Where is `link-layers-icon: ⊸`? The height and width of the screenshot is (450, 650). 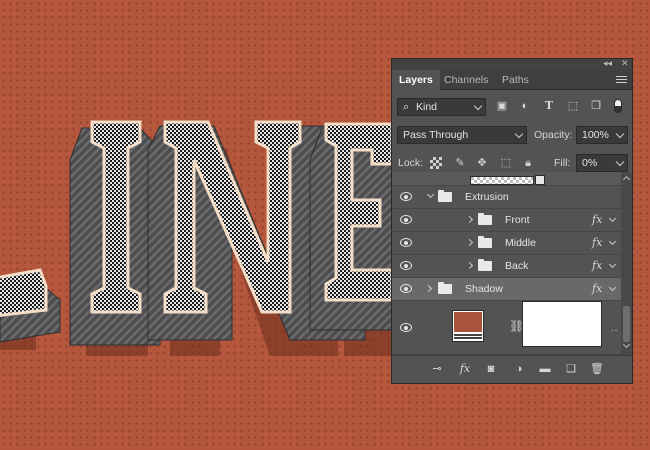 link-layers-icon: ⊸ is located at coordinates (437, 369).